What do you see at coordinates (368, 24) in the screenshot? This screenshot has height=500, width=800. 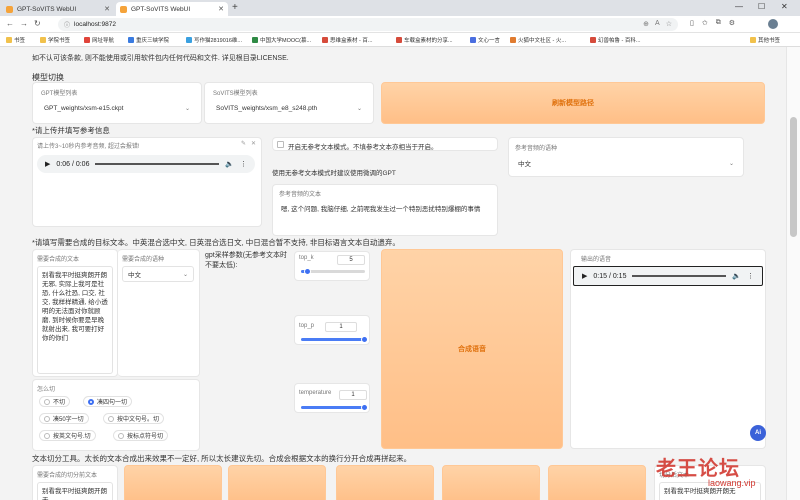 I see `url-field: ⓘ localhost:9872 ⊕ A ☆` at bounding box center [368, 24].